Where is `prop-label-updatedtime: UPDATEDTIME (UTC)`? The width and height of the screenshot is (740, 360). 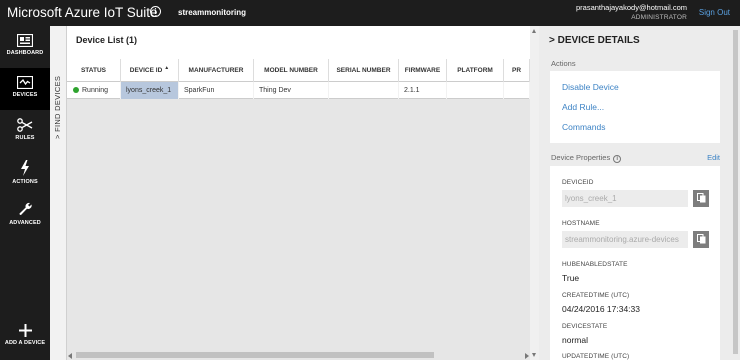
prop-label-updatedtime: UPDATEDTIME (UTC) is located at coordinates (596, 356).